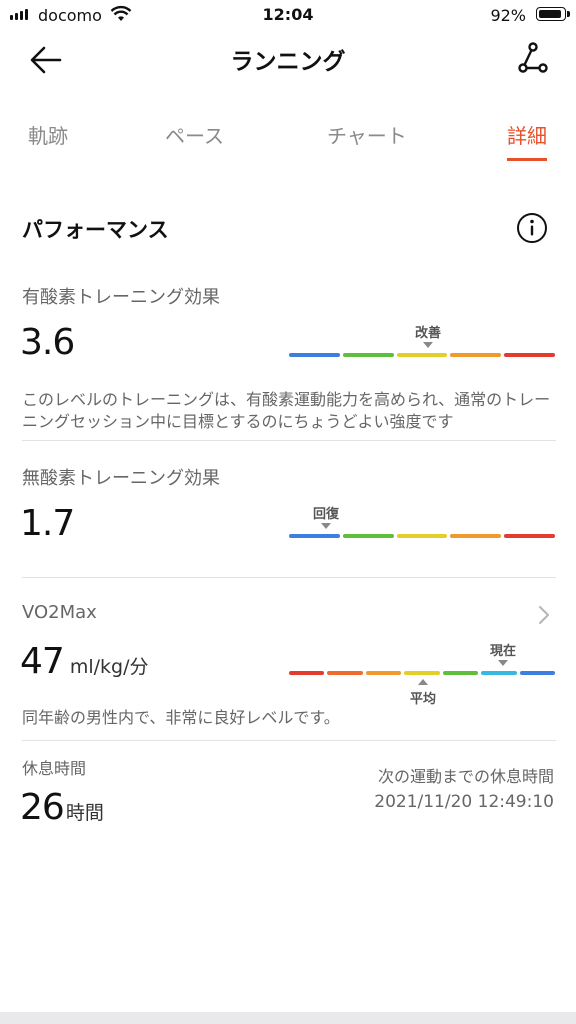  I want to click on rest-next-time: 2021/11/20 12:49:10, so click(464, 802).